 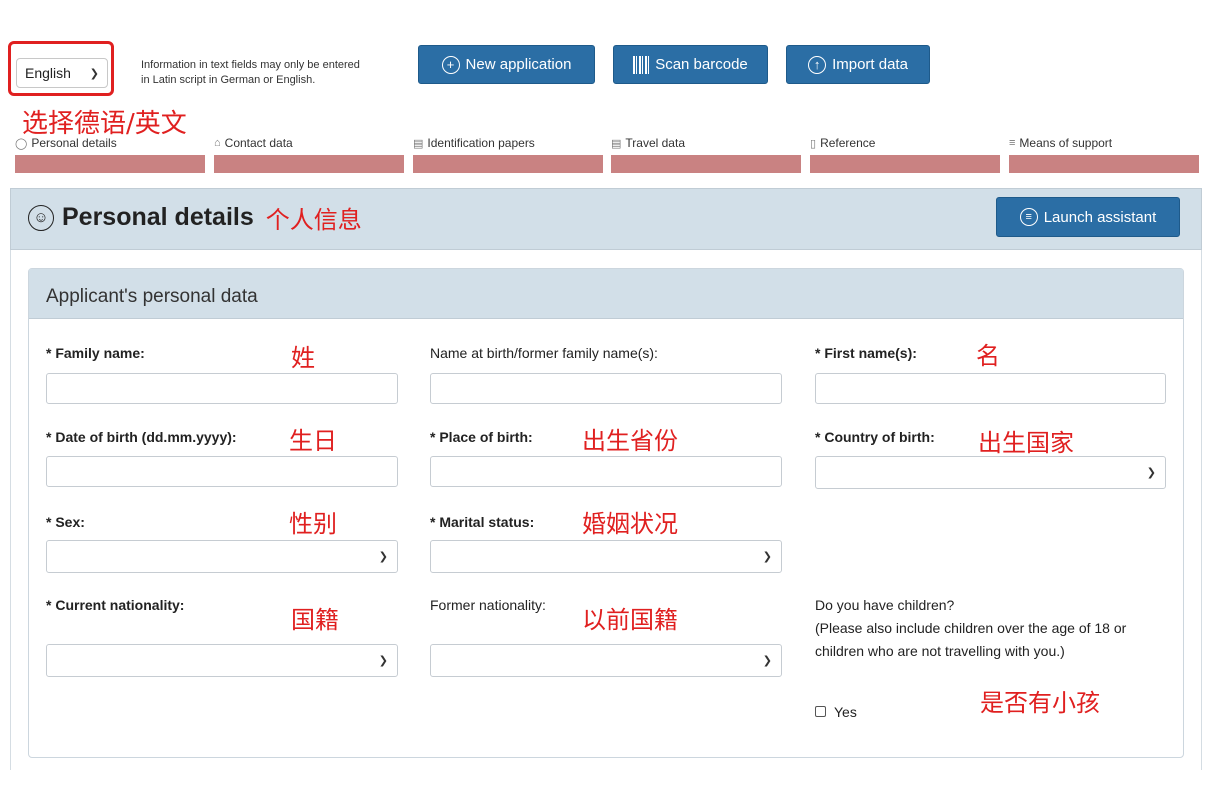 I want to click on house-icon: ⌂, so click(x=217, y=143).